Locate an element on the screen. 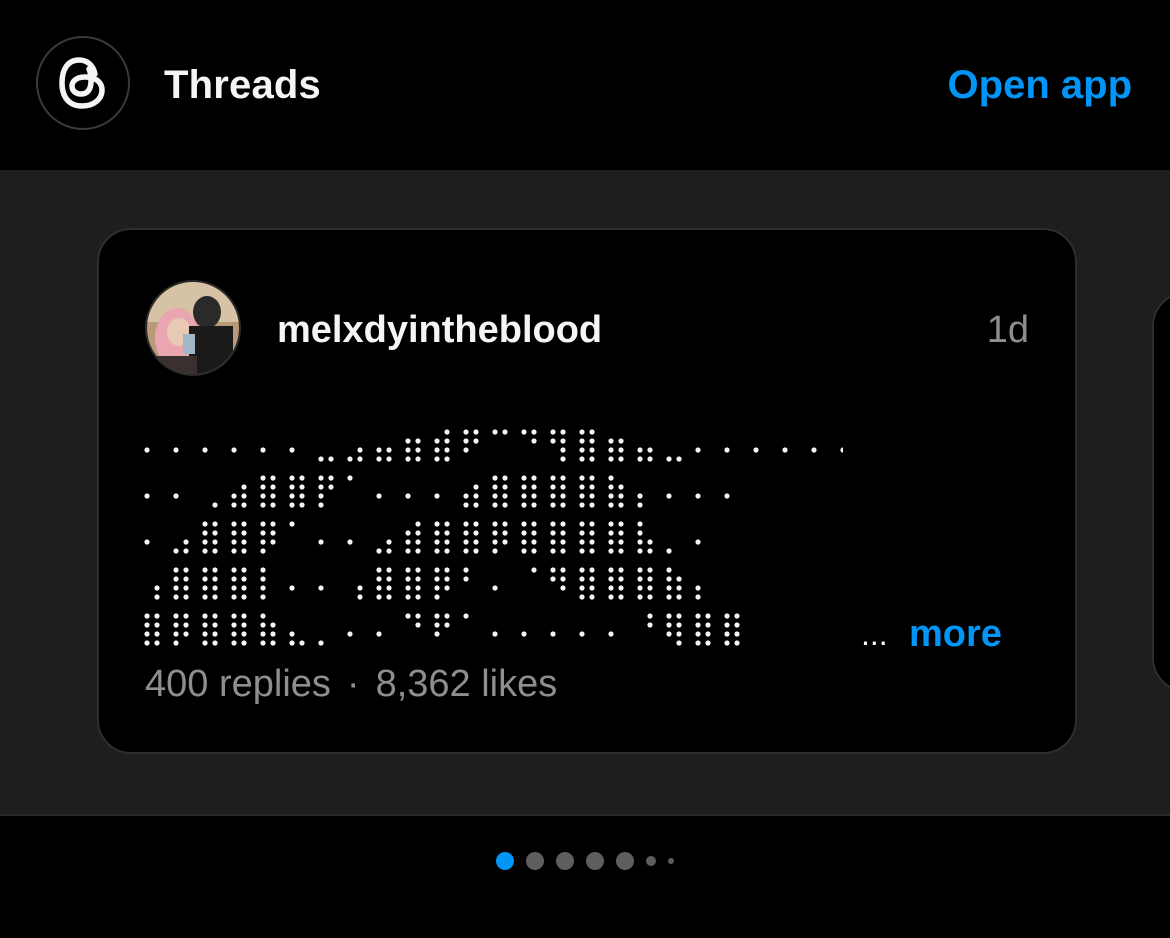 Image resolution: width=1170 pixels, height=938 pixels. next-post-card-peek is located at coordinates (1161, 492).